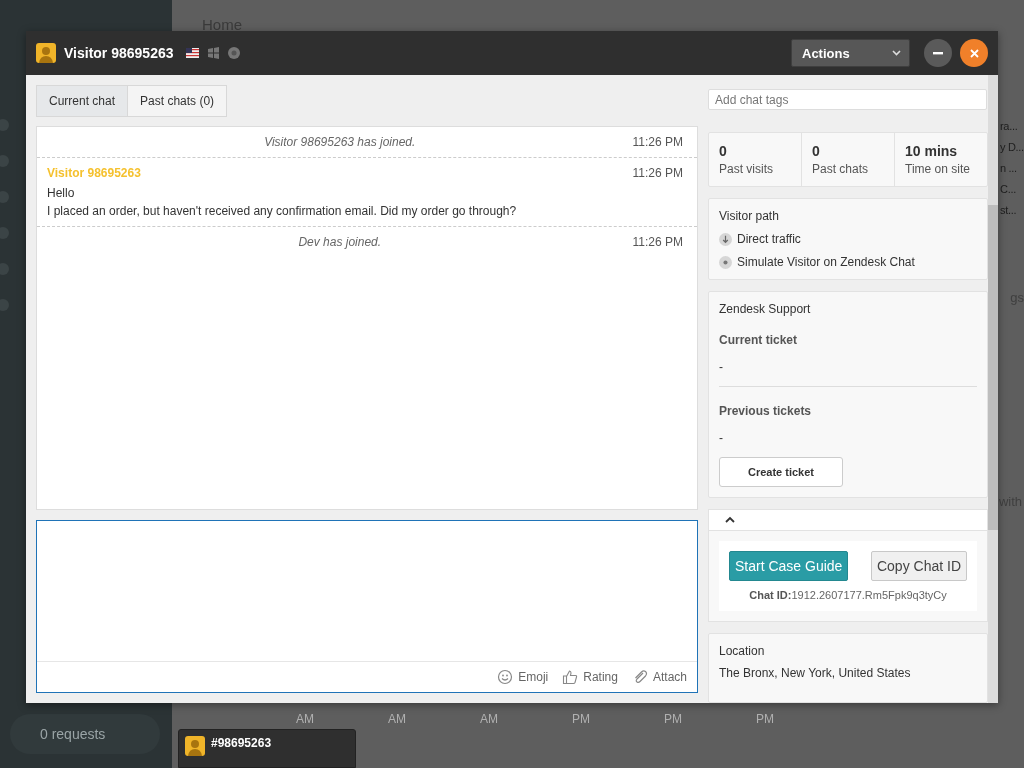  I want to click on chat-tab: #98695263, so click(267, 748).